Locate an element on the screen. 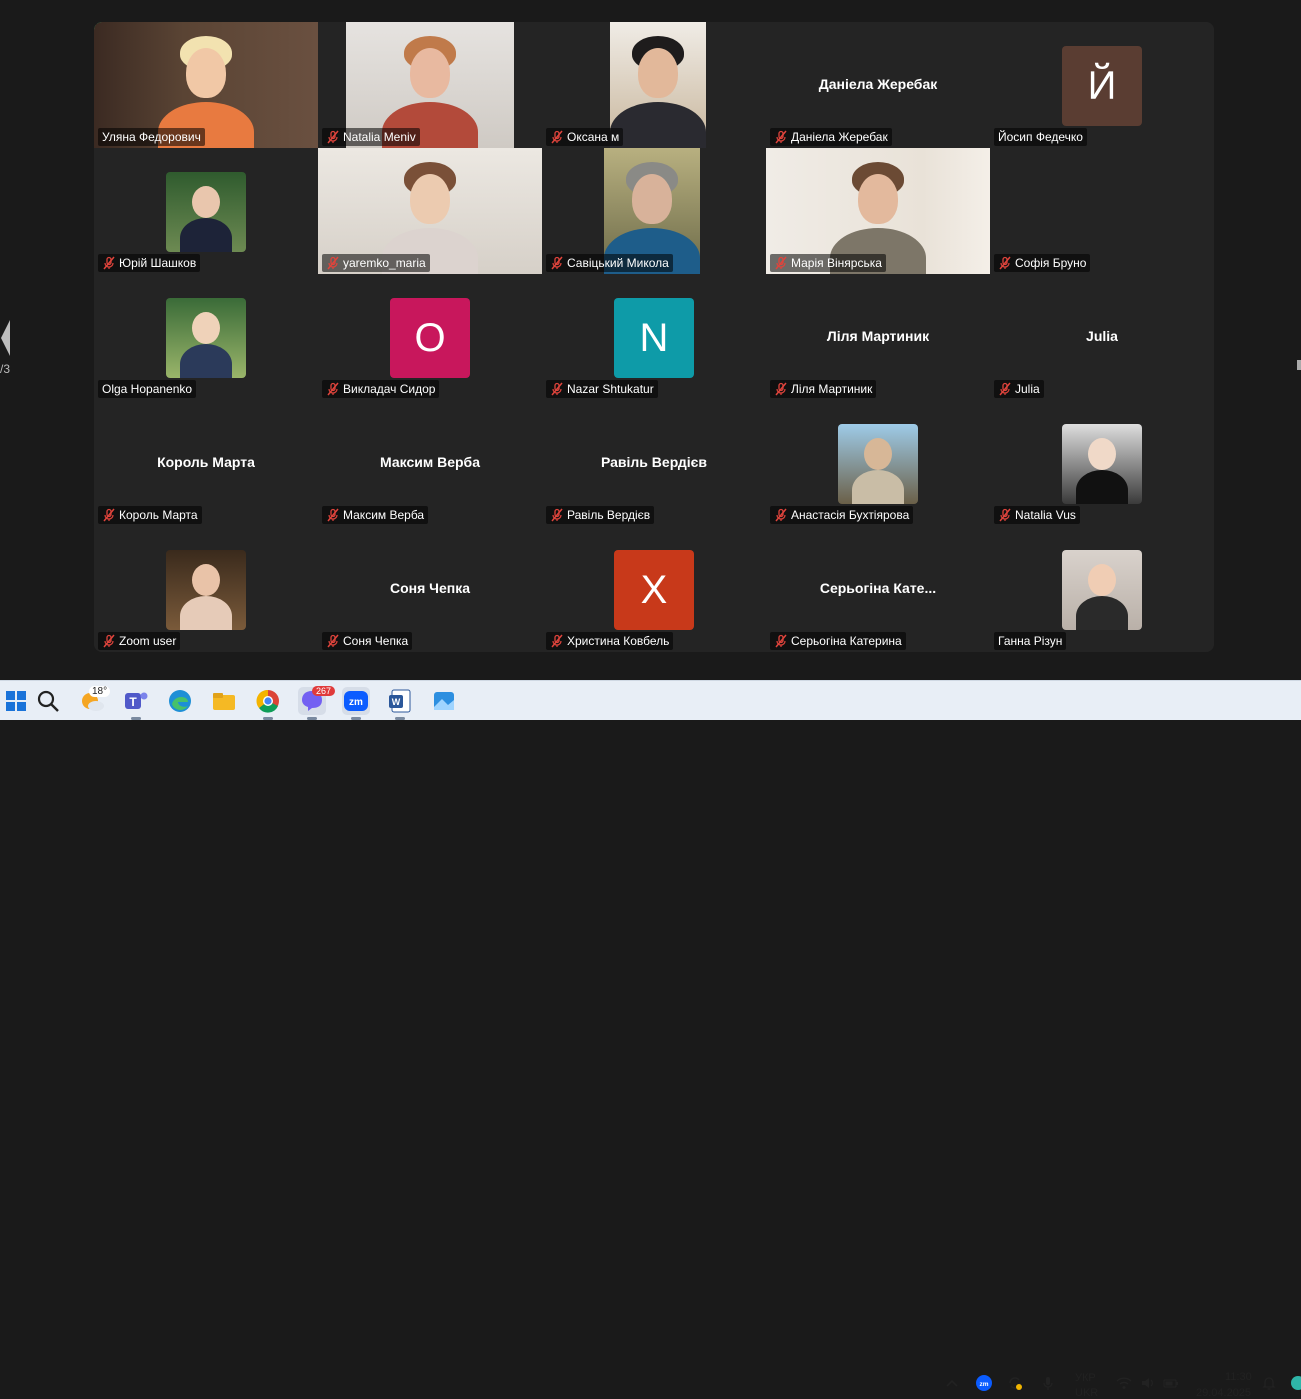 This screenshot has width=1301, height=1399. participant-tile: Natalia Meniv is located at coordinates (430, 85).